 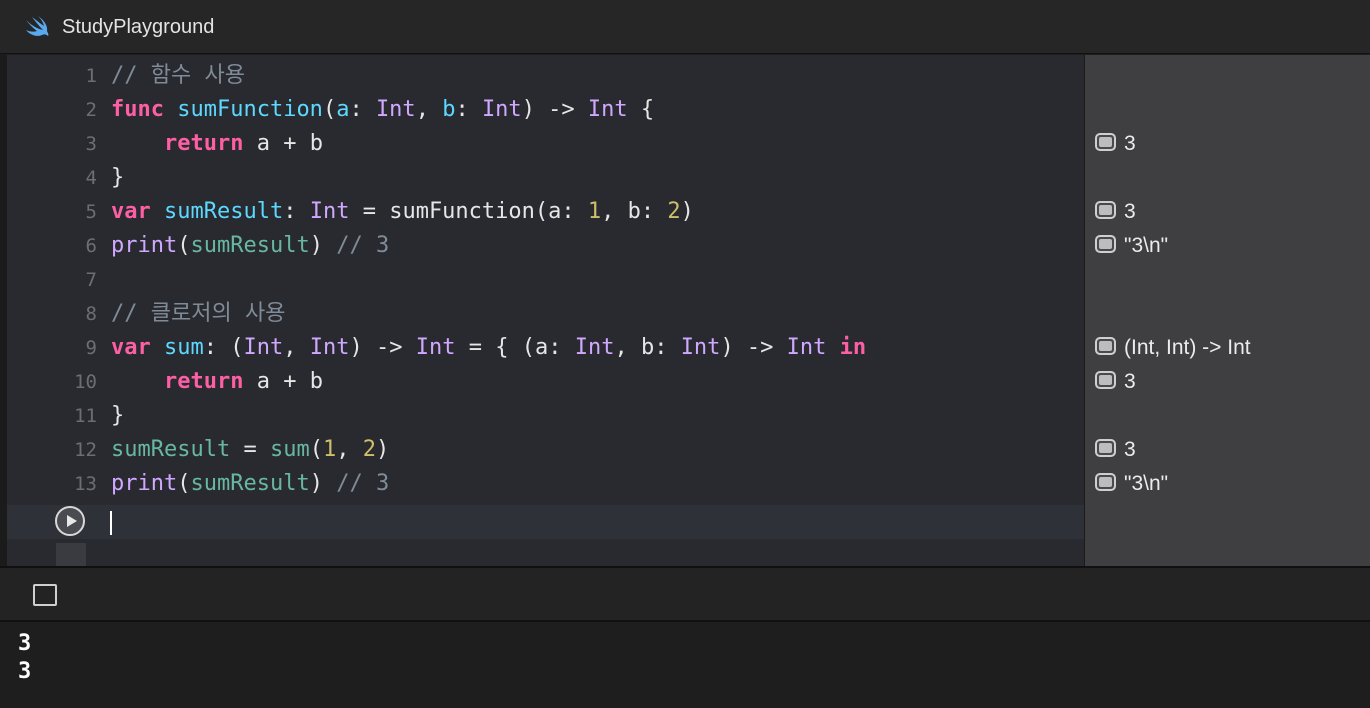 I want to click on code-line-10: return a + b, so click(x=217, y=382).